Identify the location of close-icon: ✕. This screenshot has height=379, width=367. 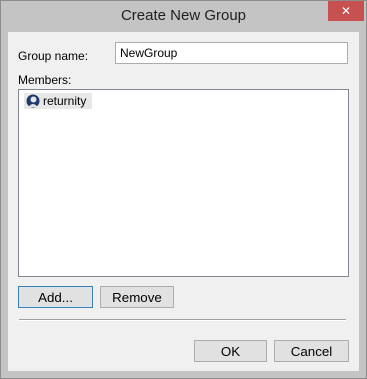
(346, 11).